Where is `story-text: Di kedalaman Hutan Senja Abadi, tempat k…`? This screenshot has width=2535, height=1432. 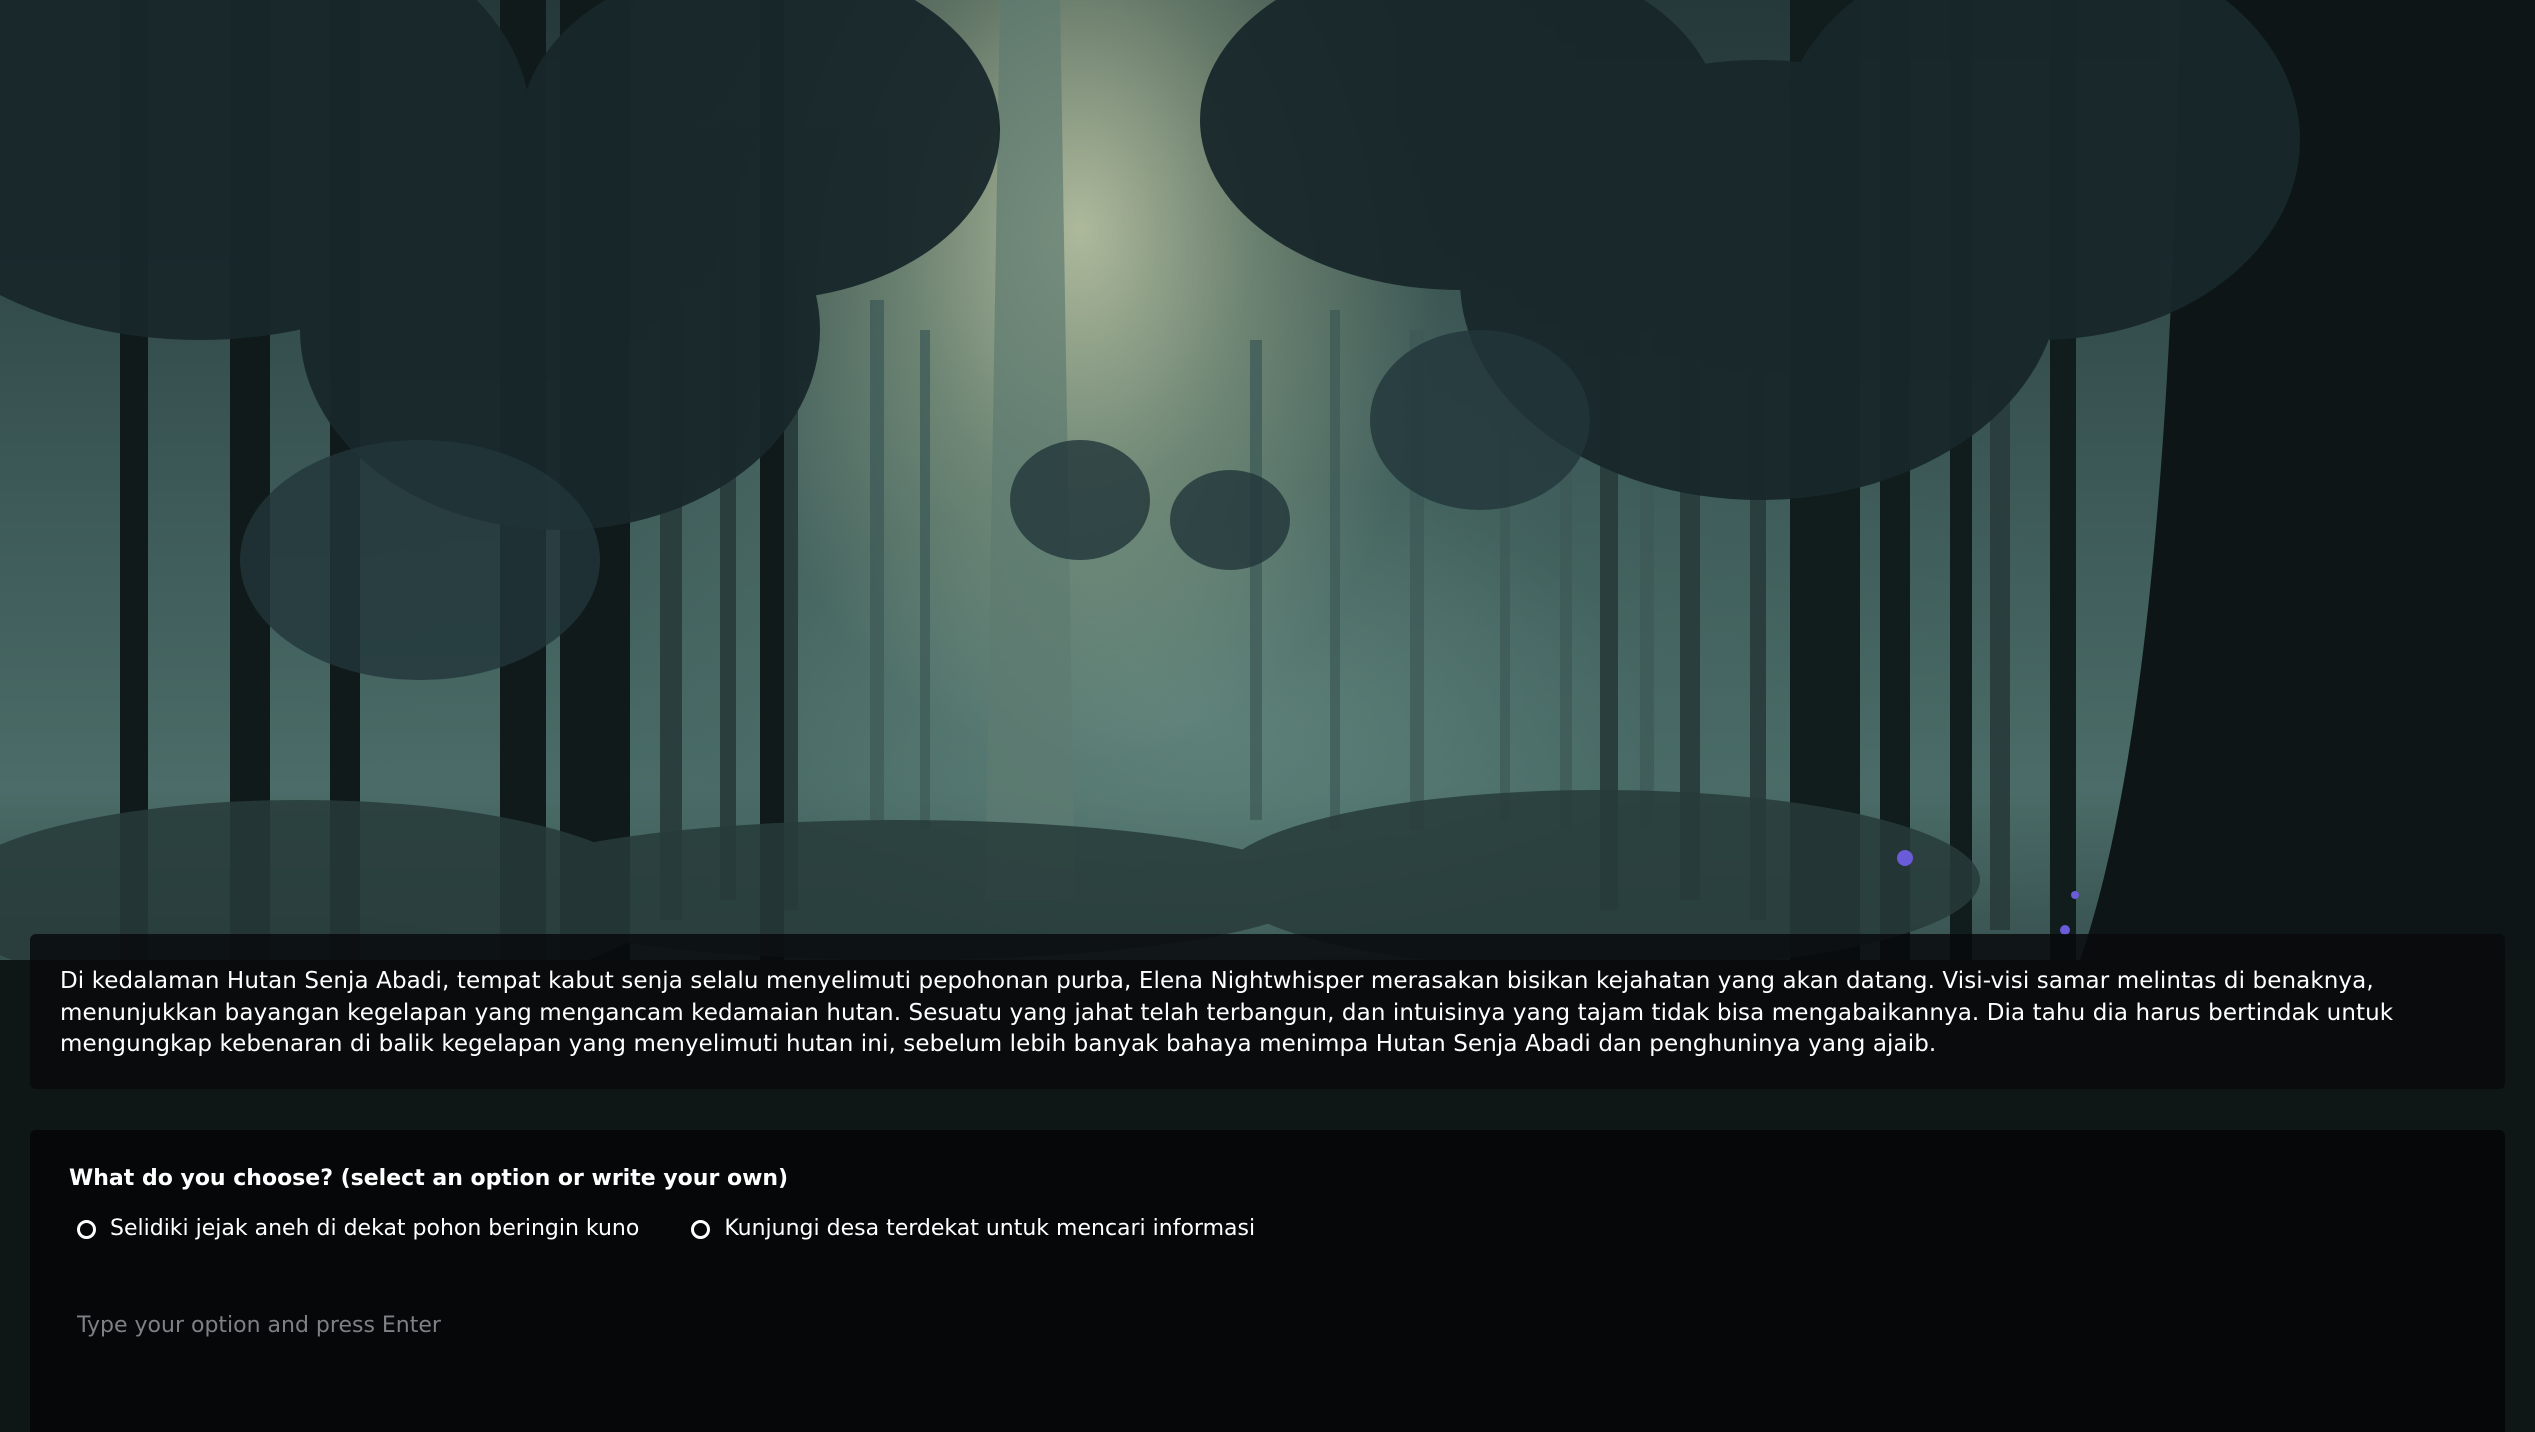
story-text: Di kedalaman Hutan Senja Abadi, tempat k… is located at coordinates (1227, 1012).